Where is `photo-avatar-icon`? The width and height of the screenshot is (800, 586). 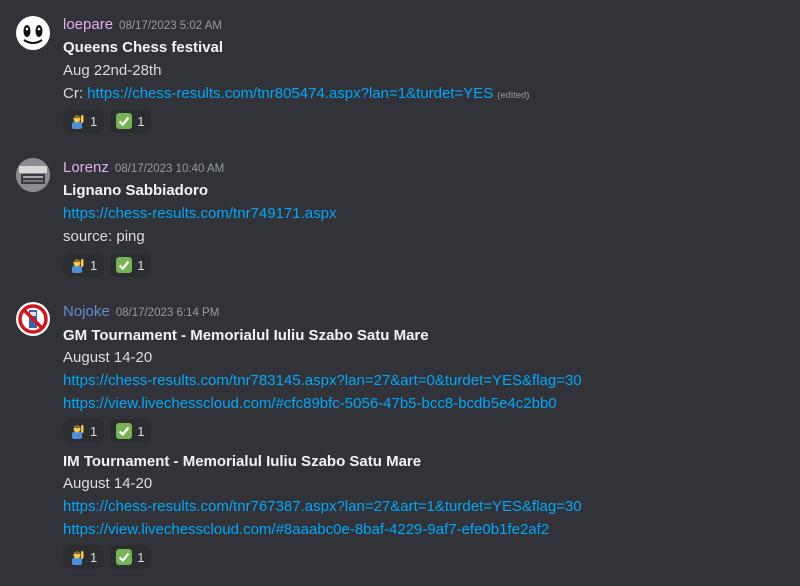 photo-avatar-icon is located at coordinates (33, 175).